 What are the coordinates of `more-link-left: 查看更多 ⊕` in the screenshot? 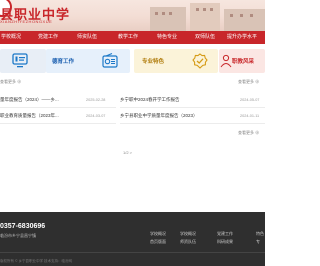 It's located at (10, 82).